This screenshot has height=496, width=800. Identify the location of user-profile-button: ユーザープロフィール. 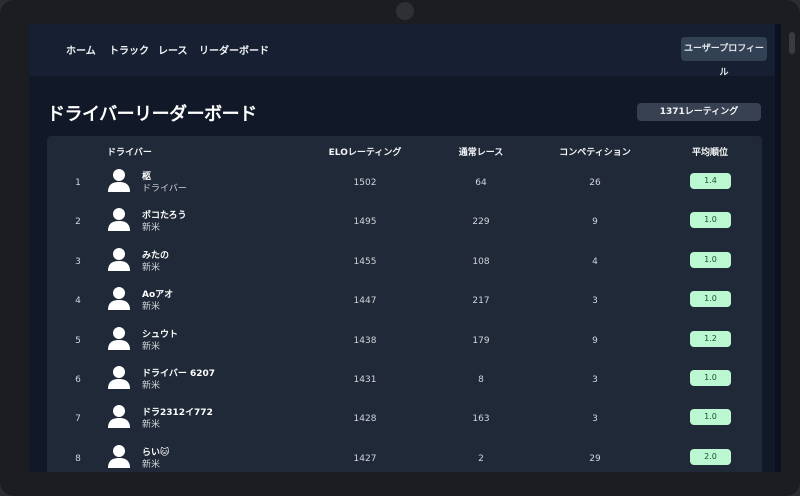
(724, 57).